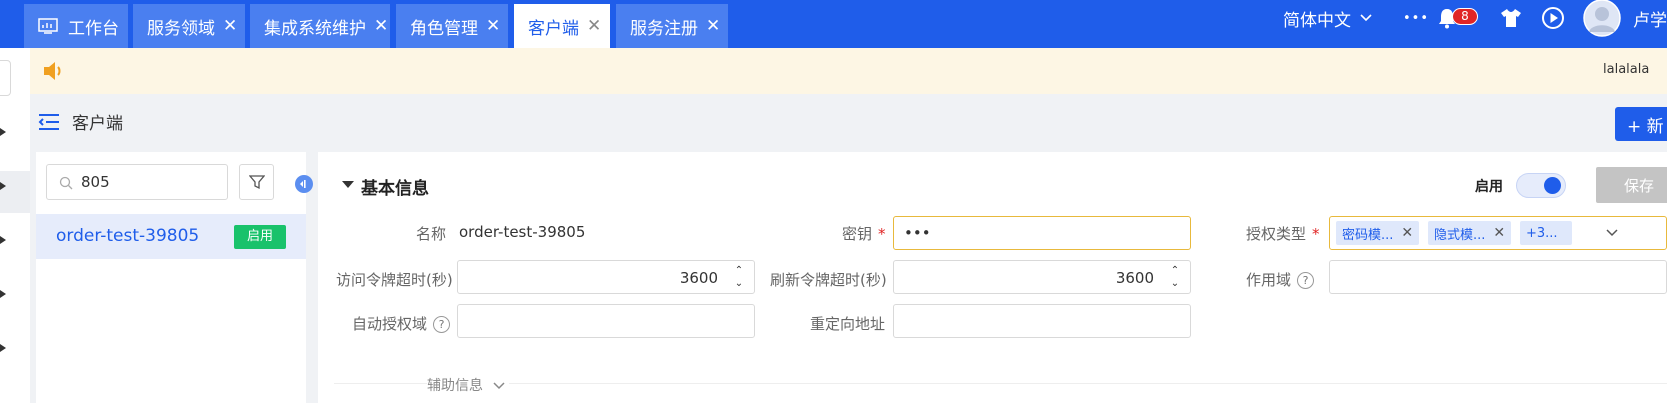 The image size is (1667, 403). I want to click on access-timeout-stepper: 3600 ⌃ ⌄, so click(606, 277).